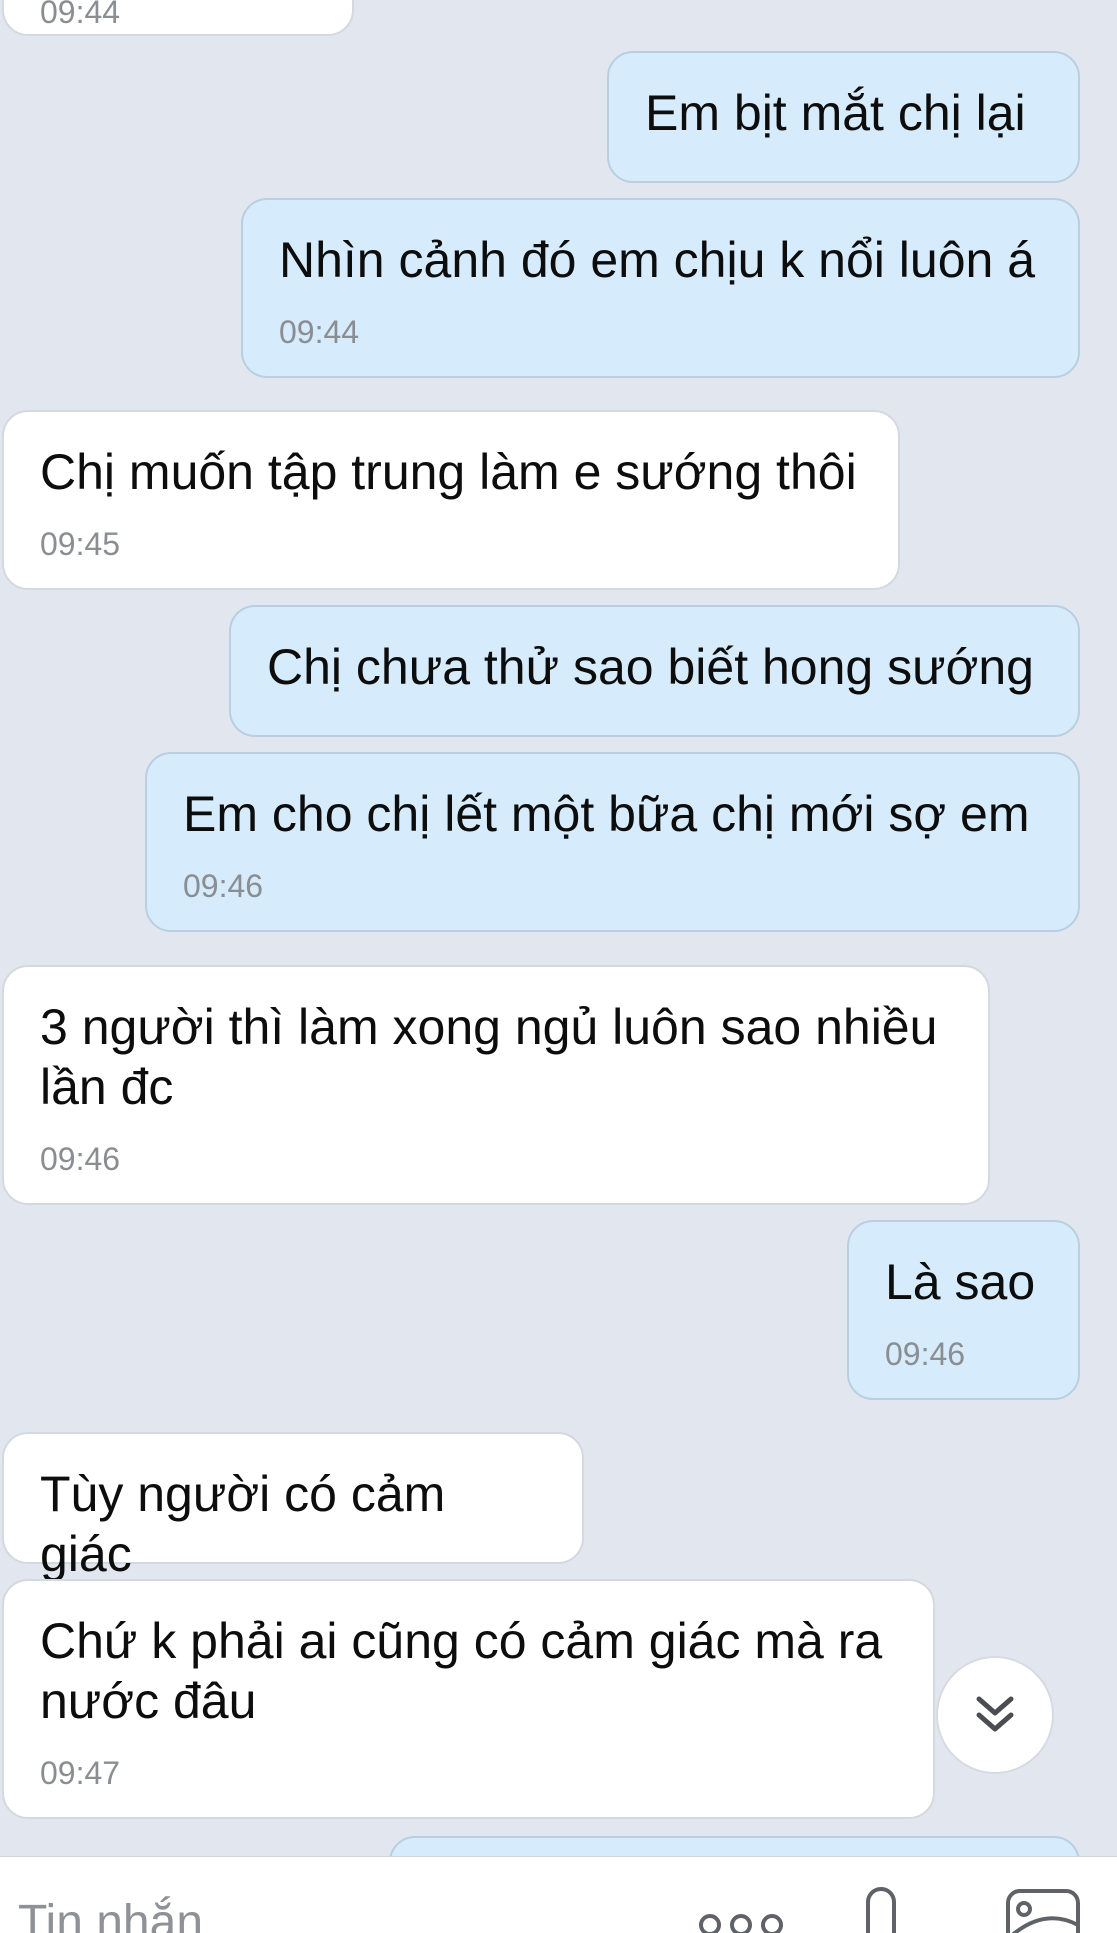 The height and width of the screenshot is (1933, 1117). I want to click on image-icon, so click(1044, 1905).